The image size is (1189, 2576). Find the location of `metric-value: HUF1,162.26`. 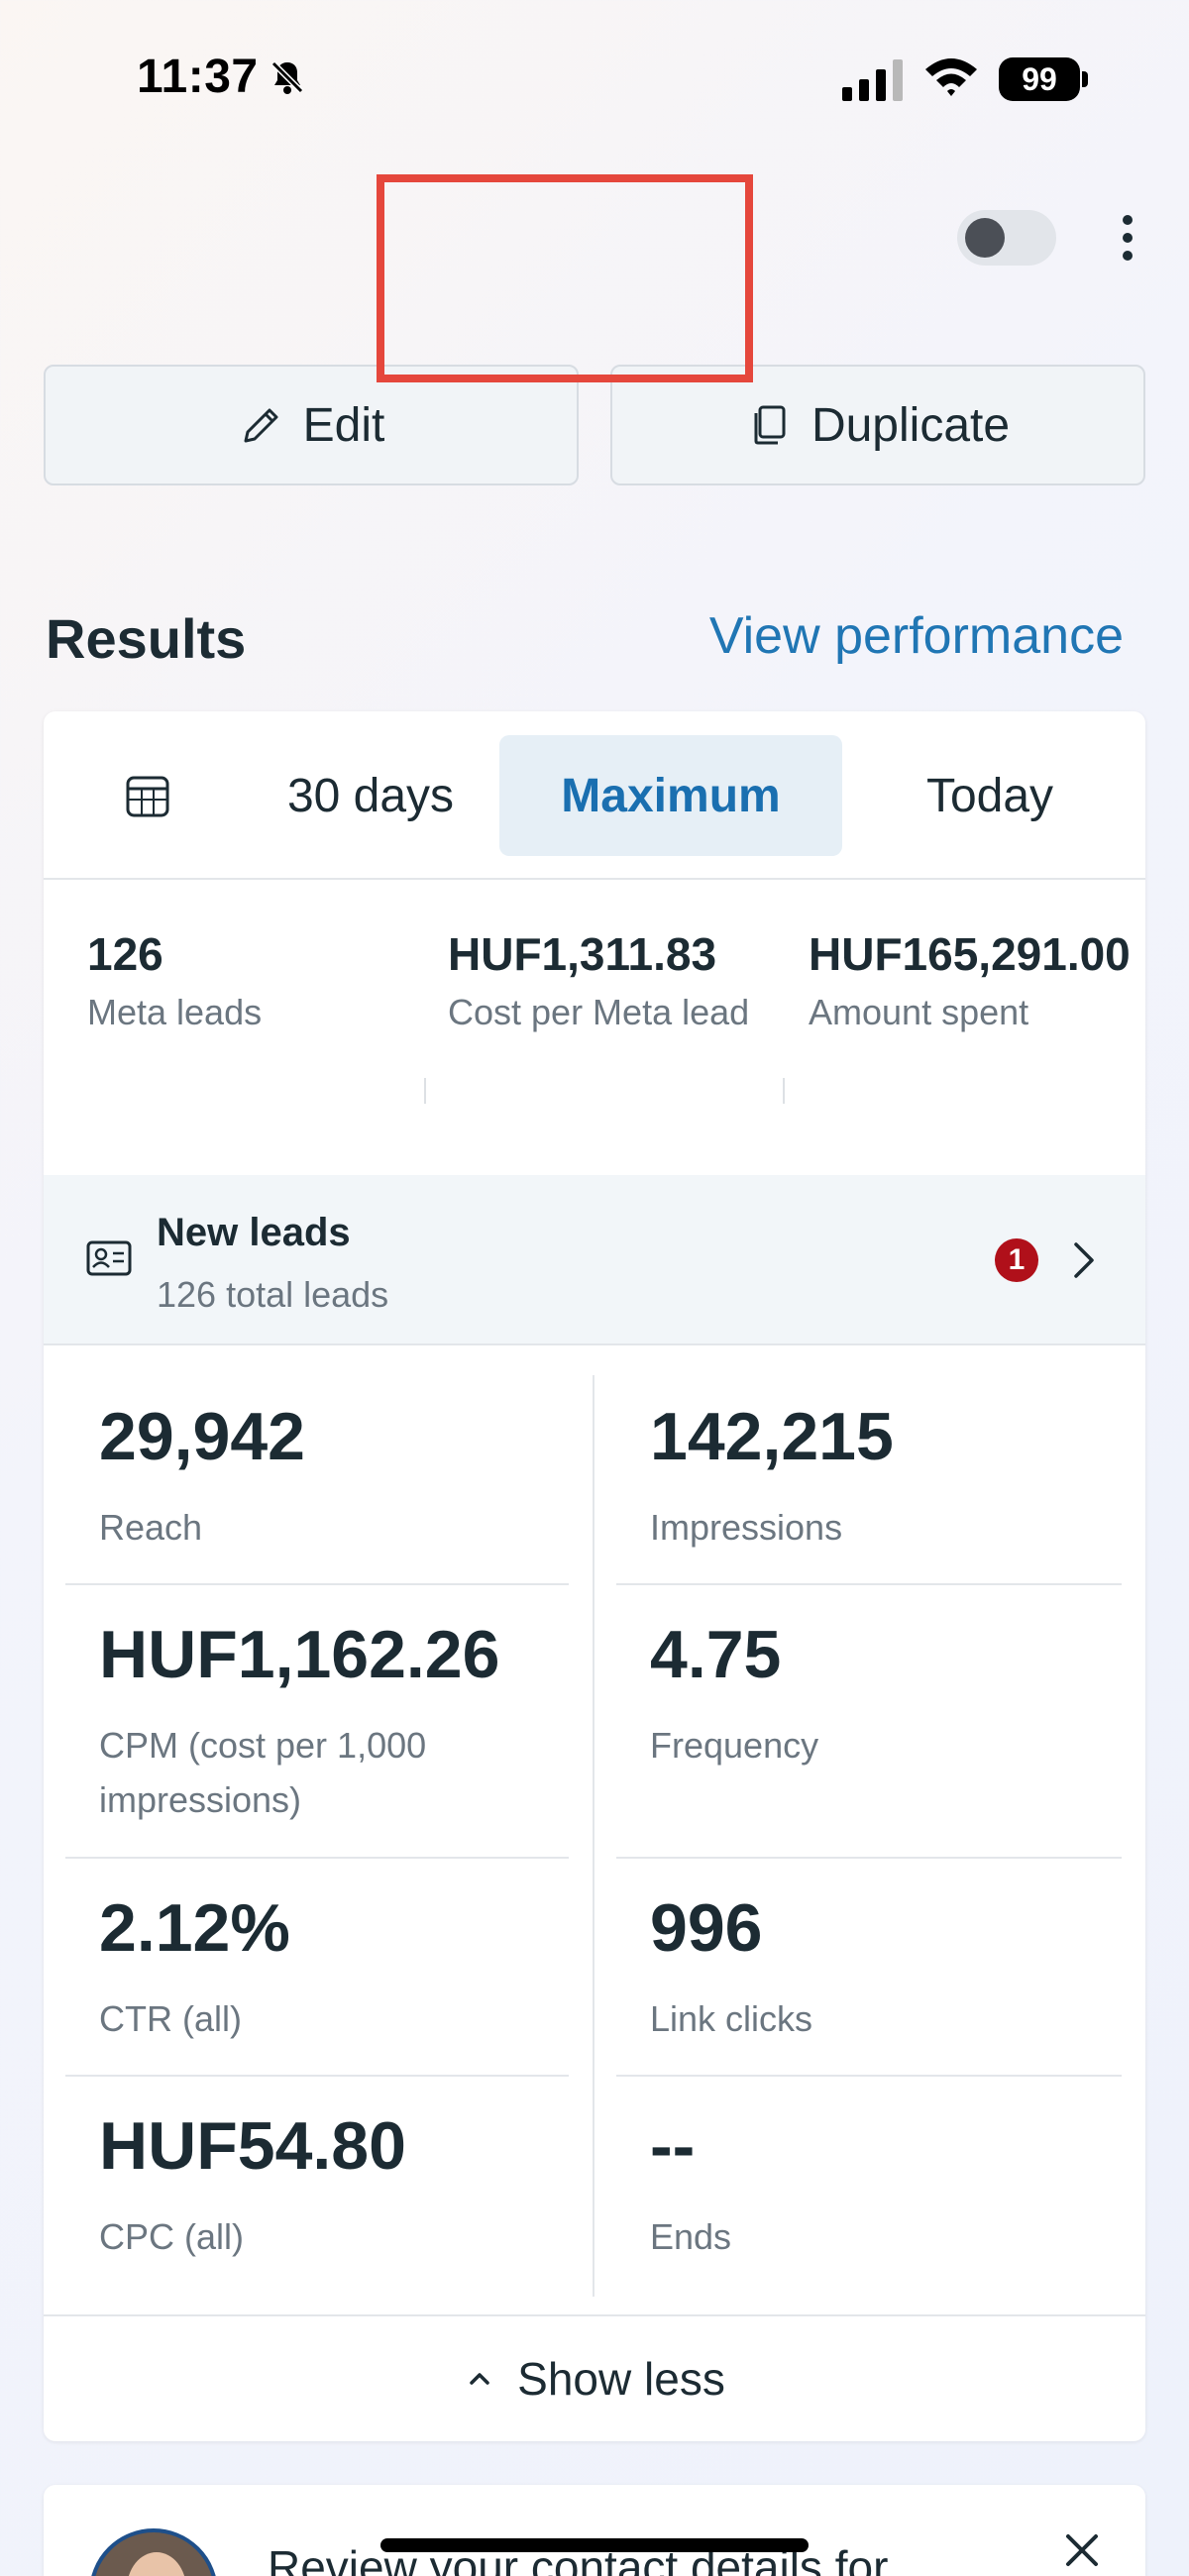

metric-value: HUF1,162.26 is located at coordinates (299, 1654).